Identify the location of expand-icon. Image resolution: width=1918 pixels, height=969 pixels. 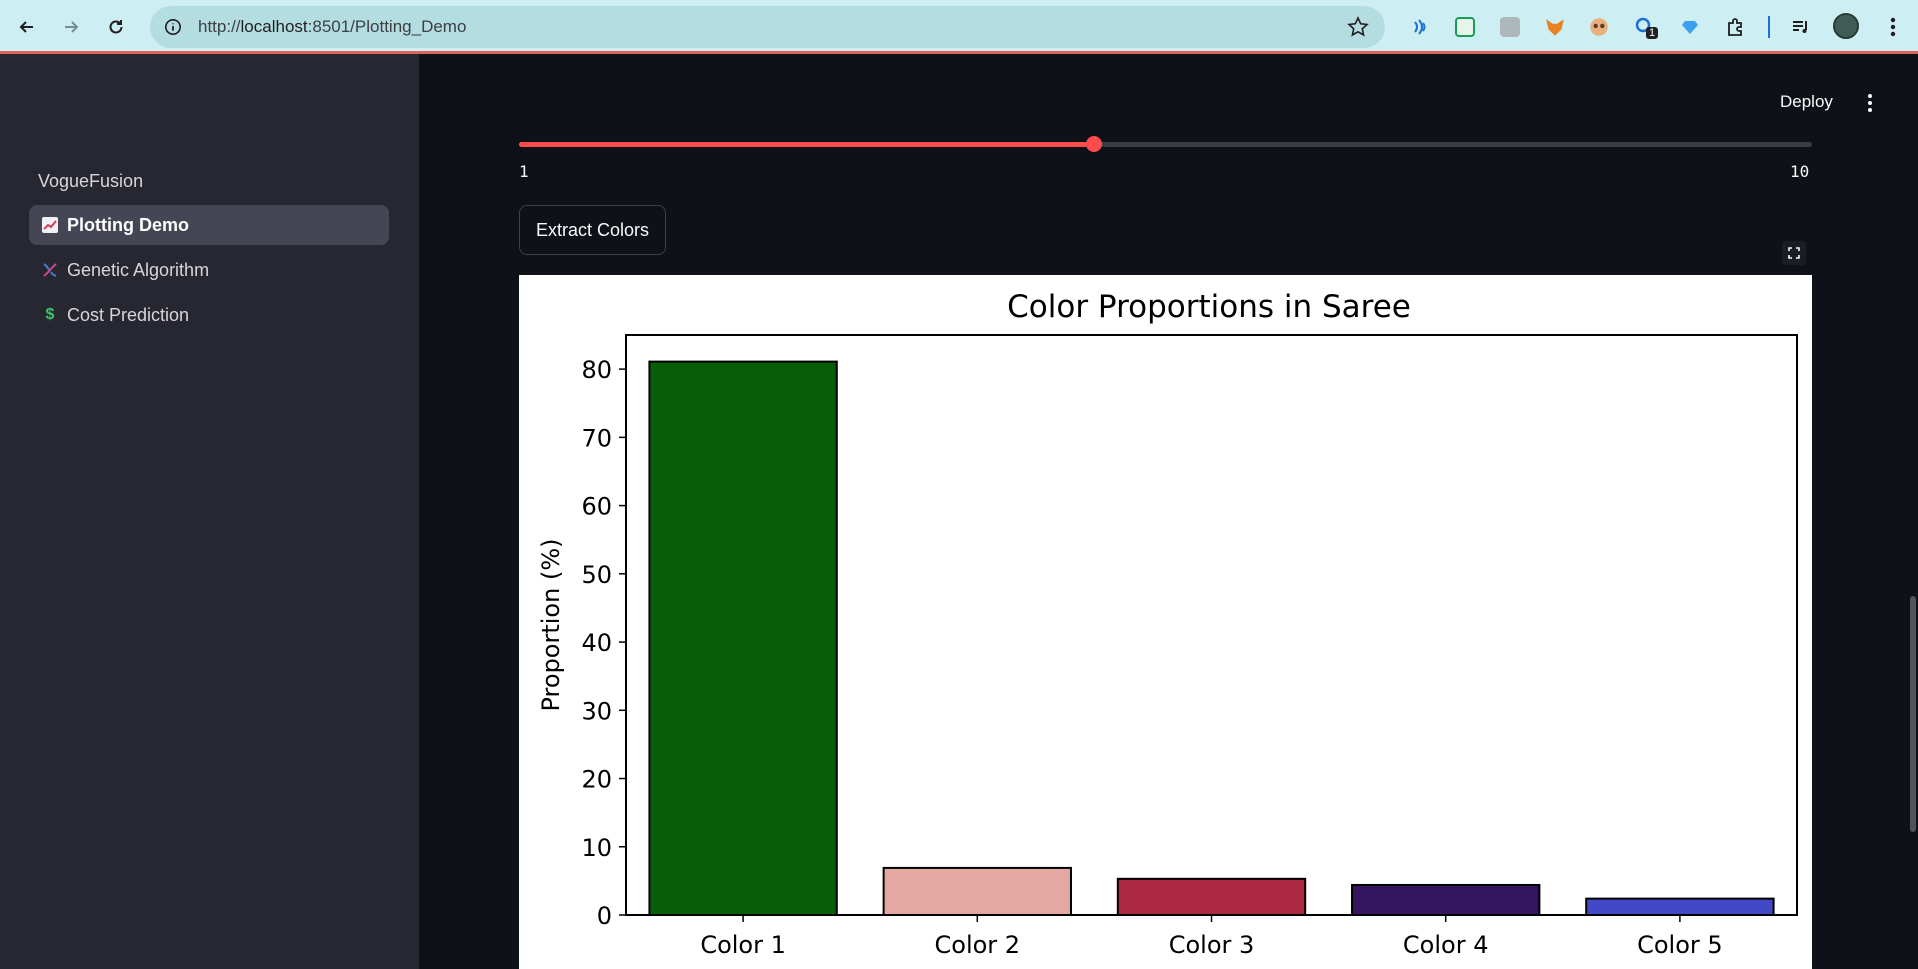
(1794, 253).